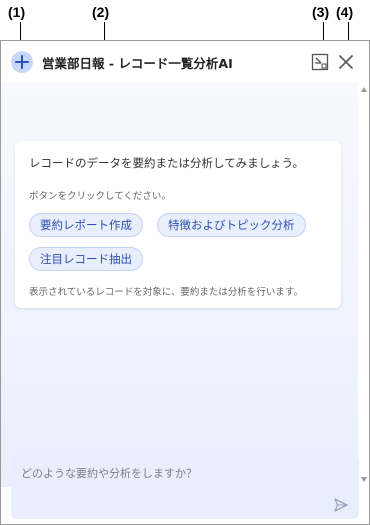  I want to click on callout-1: (1), so click(17, 12).